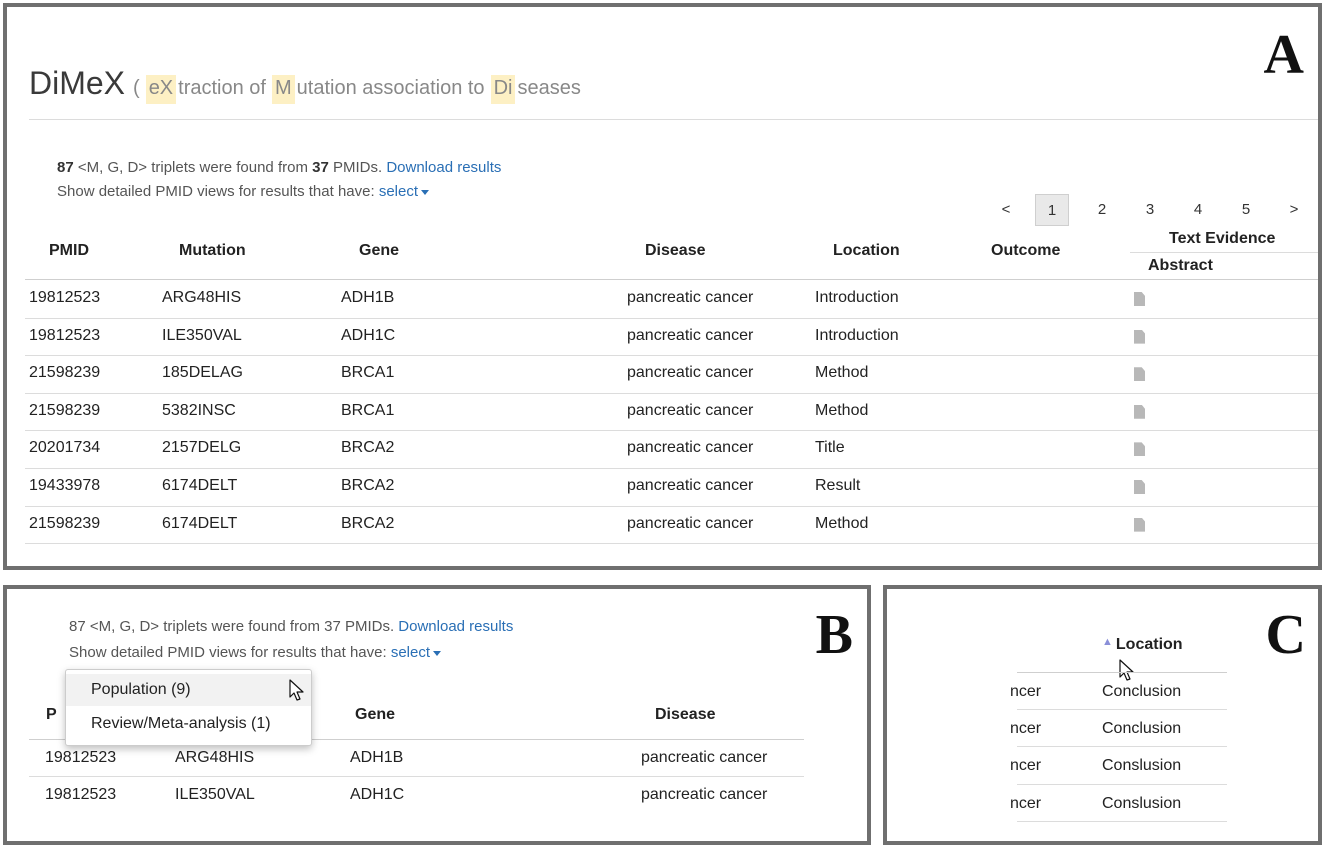 Image resolution: width=1325 pixels, height=845 pixels. Describe the element at coordinates (1222, 238) in the screenshot. I see `column-header-text-evidence: Text Evidence` at that location.